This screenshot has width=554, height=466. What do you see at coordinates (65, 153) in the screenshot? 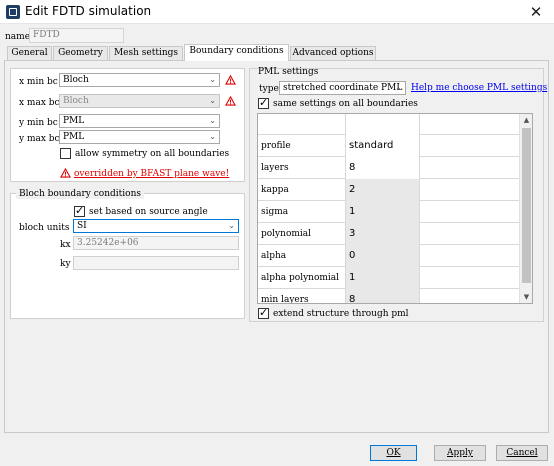
I see `allow-symmetry-checkbox` at bounding box center [65, 153].